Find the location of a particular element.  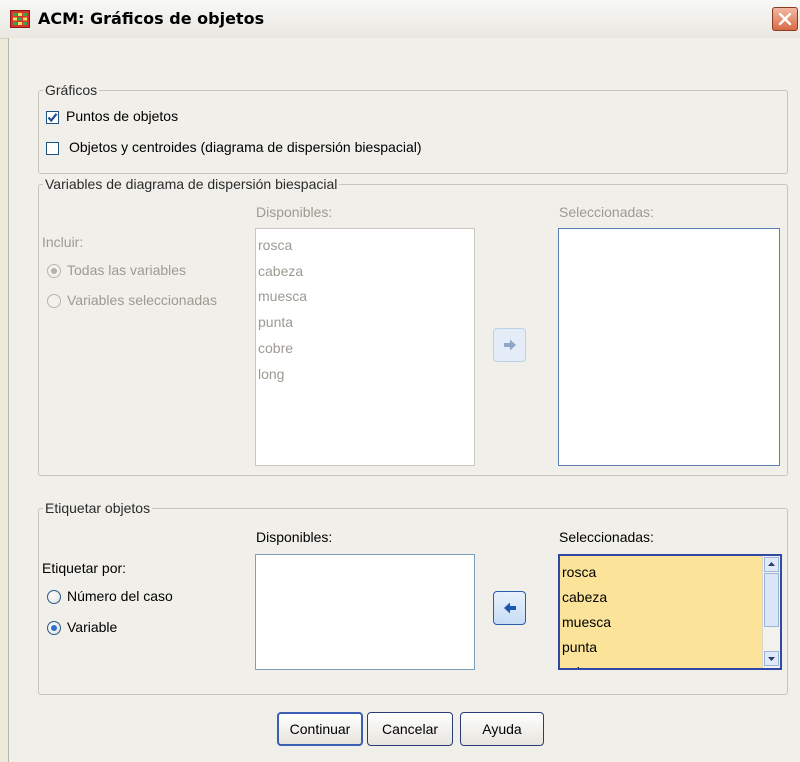

biplot-move-right-button is located at coordinates (509, 345).